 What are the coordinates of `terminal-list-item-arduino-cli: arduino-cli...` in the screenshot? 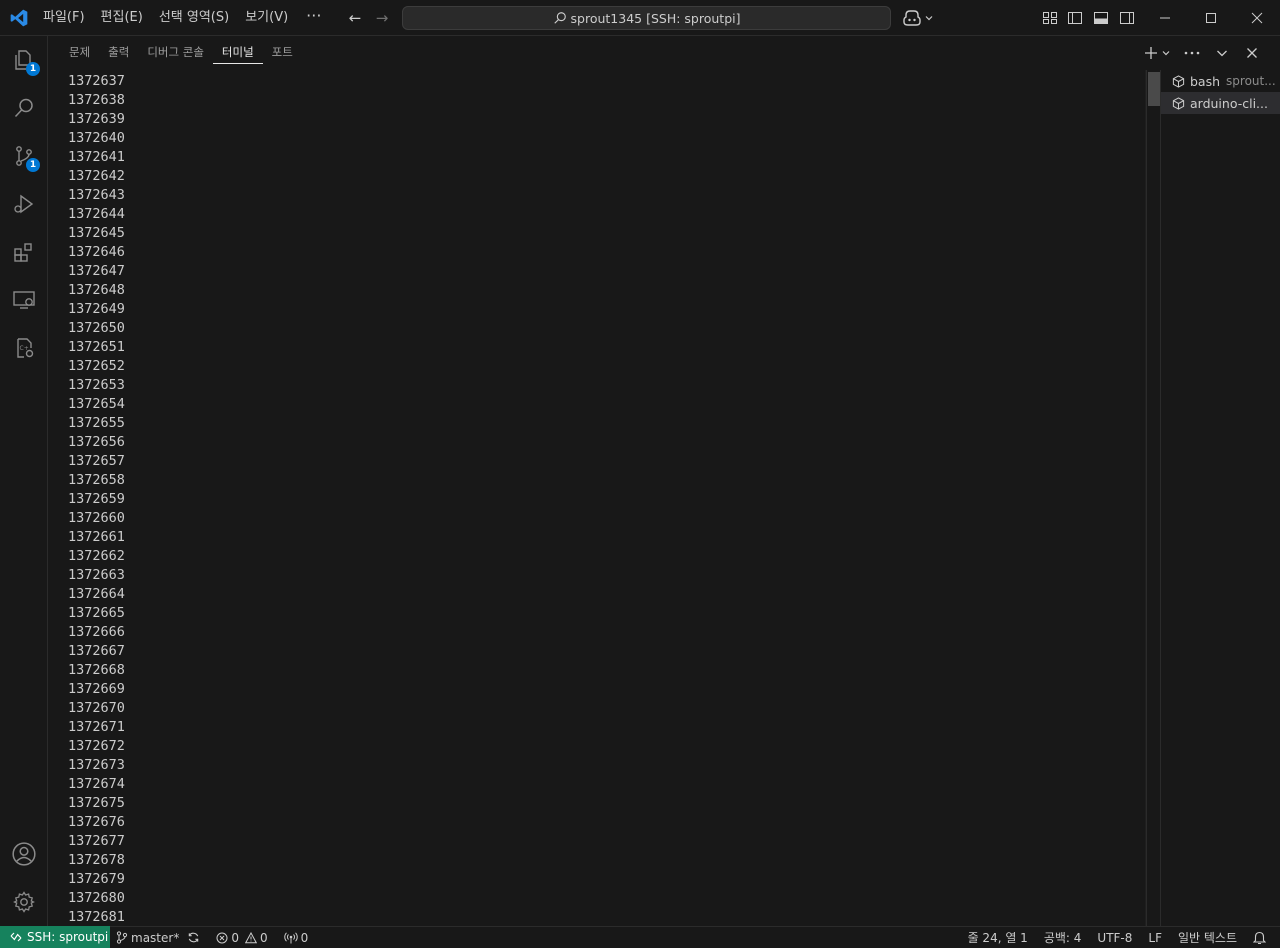 It's located at (1220, 103).